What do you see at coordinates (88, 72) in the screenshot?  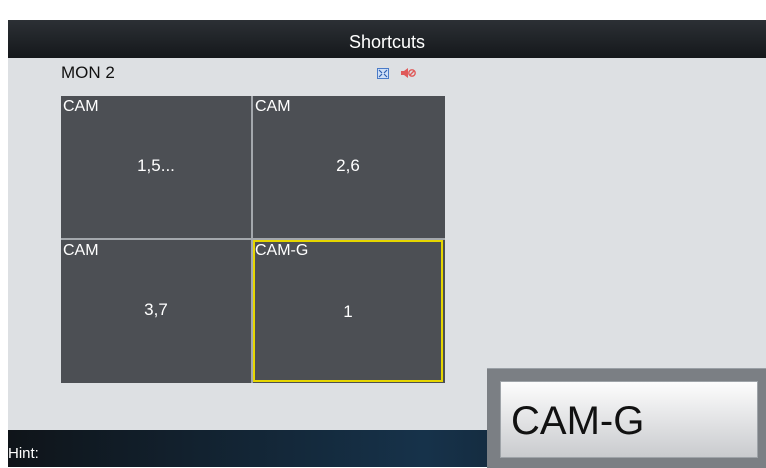 I see `monitor-label: MON 2` at bounding box center [88, 72].